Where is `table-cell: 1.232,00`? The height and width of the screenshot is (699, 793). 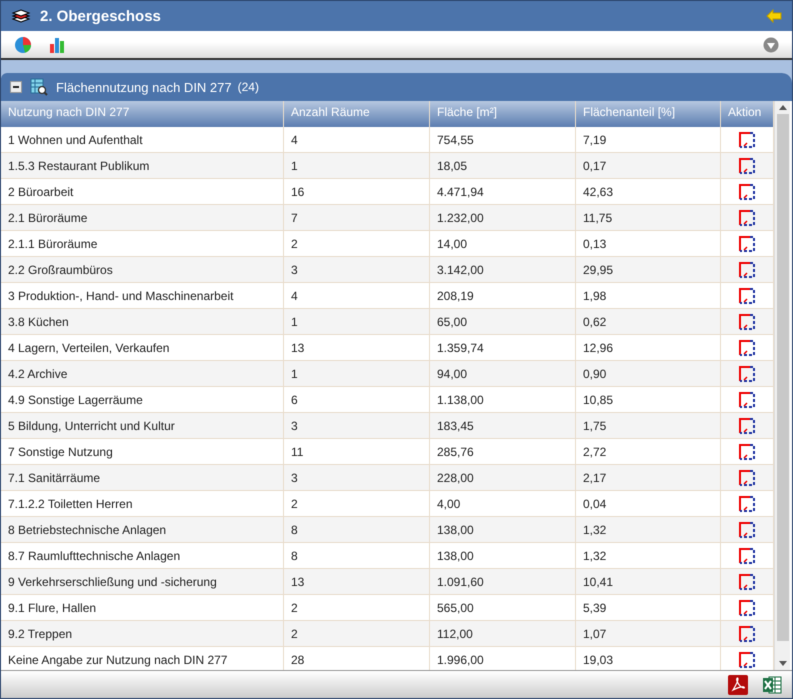 table-cell: 1.232,00 is located at coordinates (503, 217).